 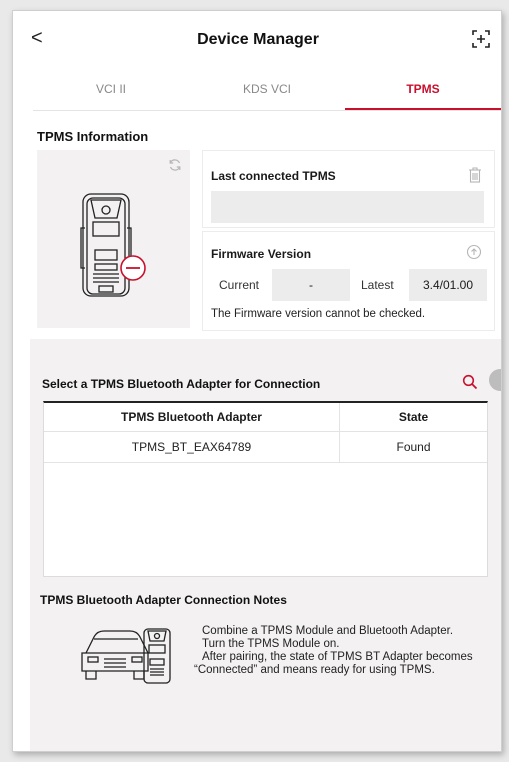 What do you see at coordinates (377, 285) in the screenshot?
I see `latest-label: Latest` at bounding box center [377, 285].